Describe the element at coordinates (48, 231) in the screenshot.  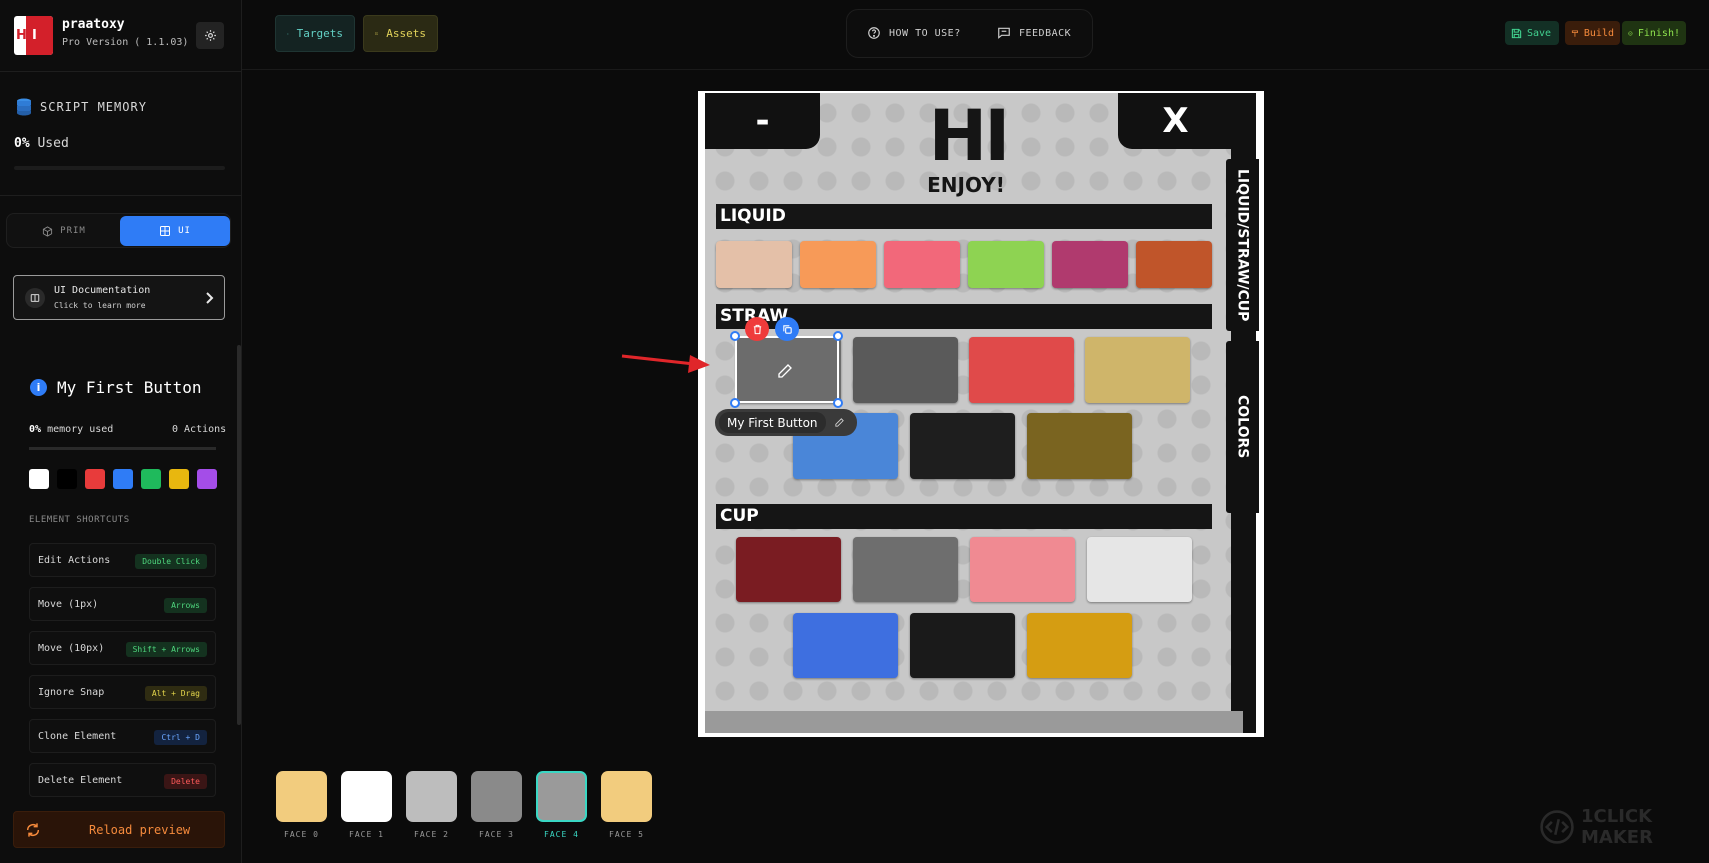
I see `cube-icon` at that location.